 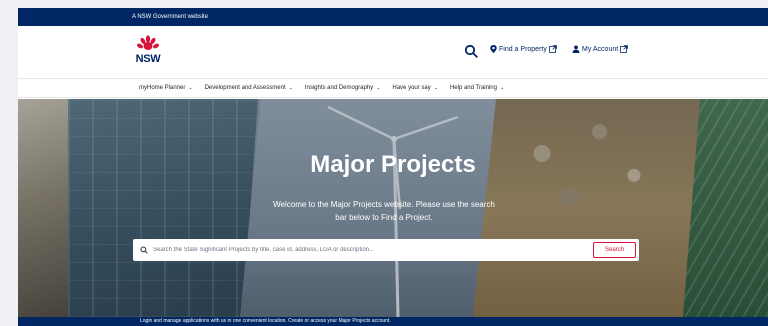 I want to click on nsw-logo: NSW, so click(x=148, y=52).